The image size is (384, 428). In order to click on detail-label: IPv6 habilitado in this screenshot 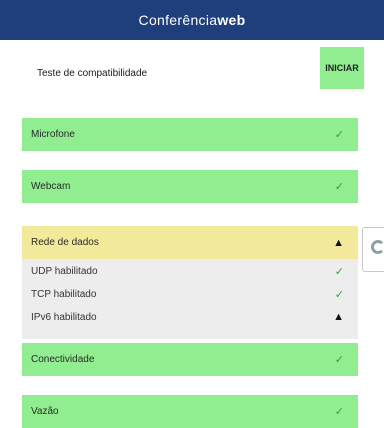, I will do `click(64, 317)`.